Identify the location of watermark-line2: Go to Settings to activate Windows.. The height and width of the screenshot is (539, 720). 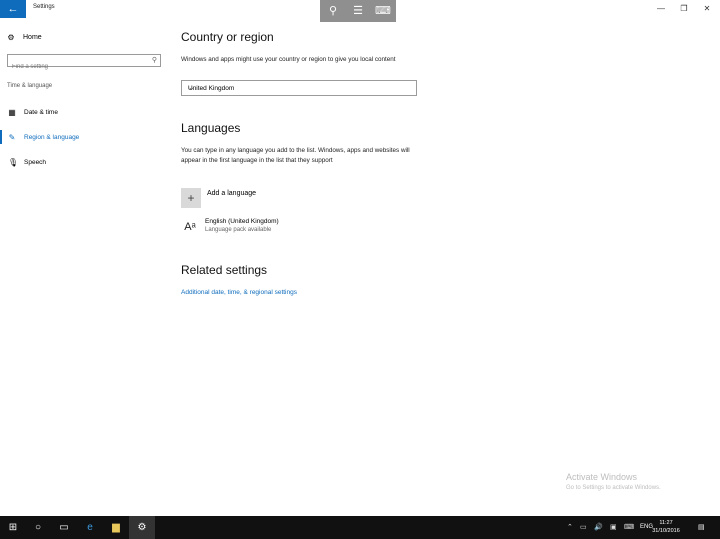
(613, 488).